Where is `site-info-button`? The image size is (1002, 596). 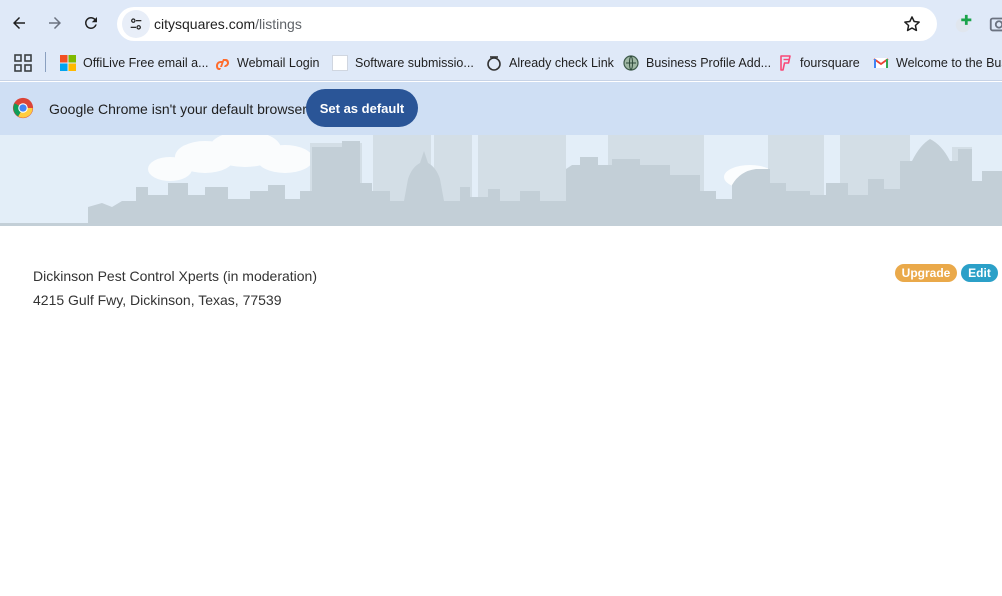
site-info-button is located at coordinates (136, 24).